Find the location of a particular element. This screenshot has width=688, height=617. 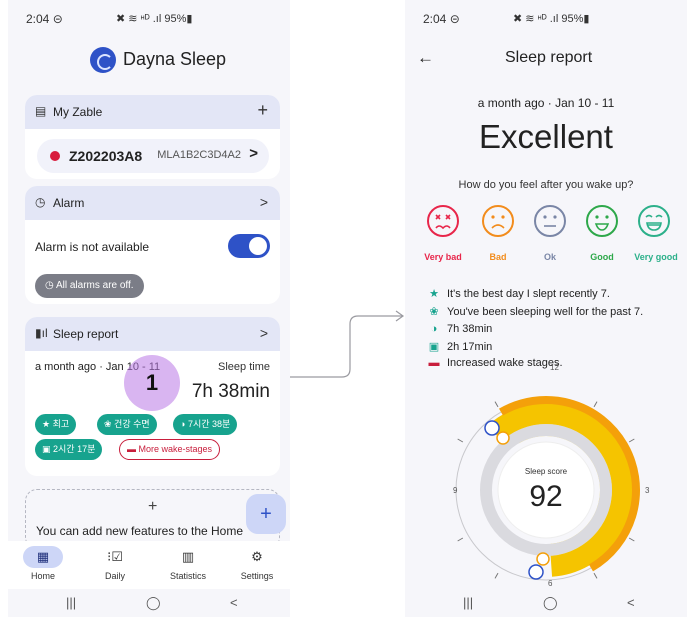

app-title: Dayna Sleep is located at coordinates (175, 59).